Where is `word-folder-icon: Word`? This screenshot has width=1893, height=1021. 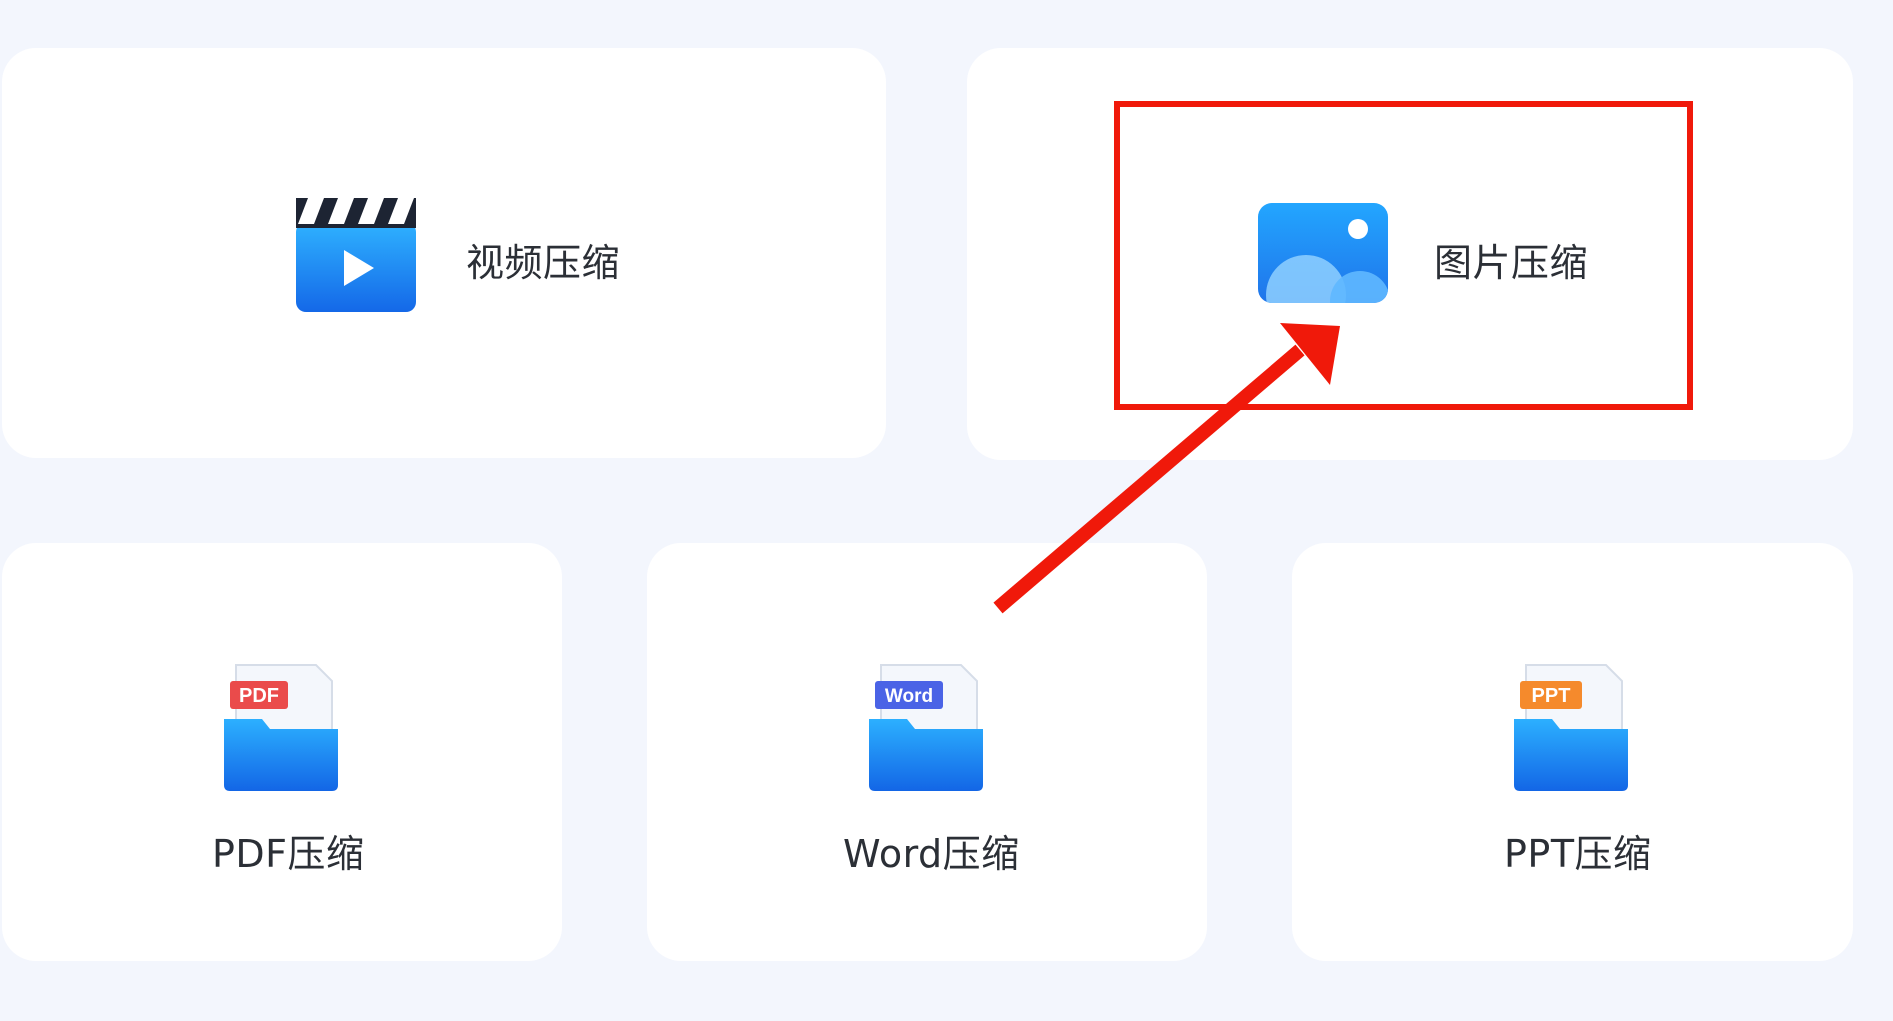 word-folder-icon: Word is located at coordinates (926, 727).